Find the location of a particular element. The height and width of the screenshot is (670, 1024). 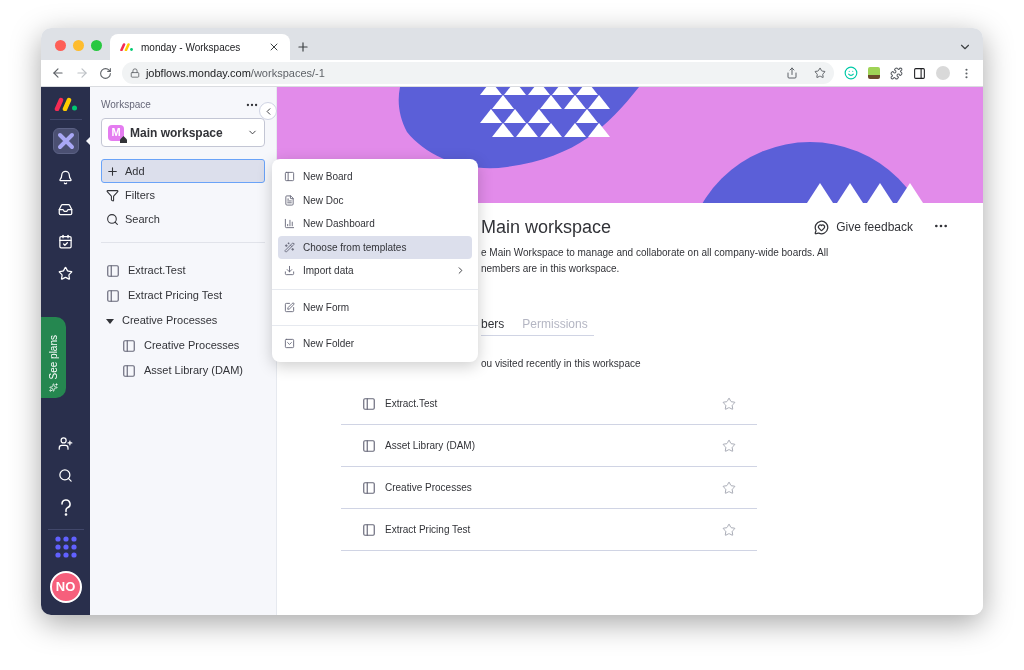

folder-icon is located at coordinates (289, 344).